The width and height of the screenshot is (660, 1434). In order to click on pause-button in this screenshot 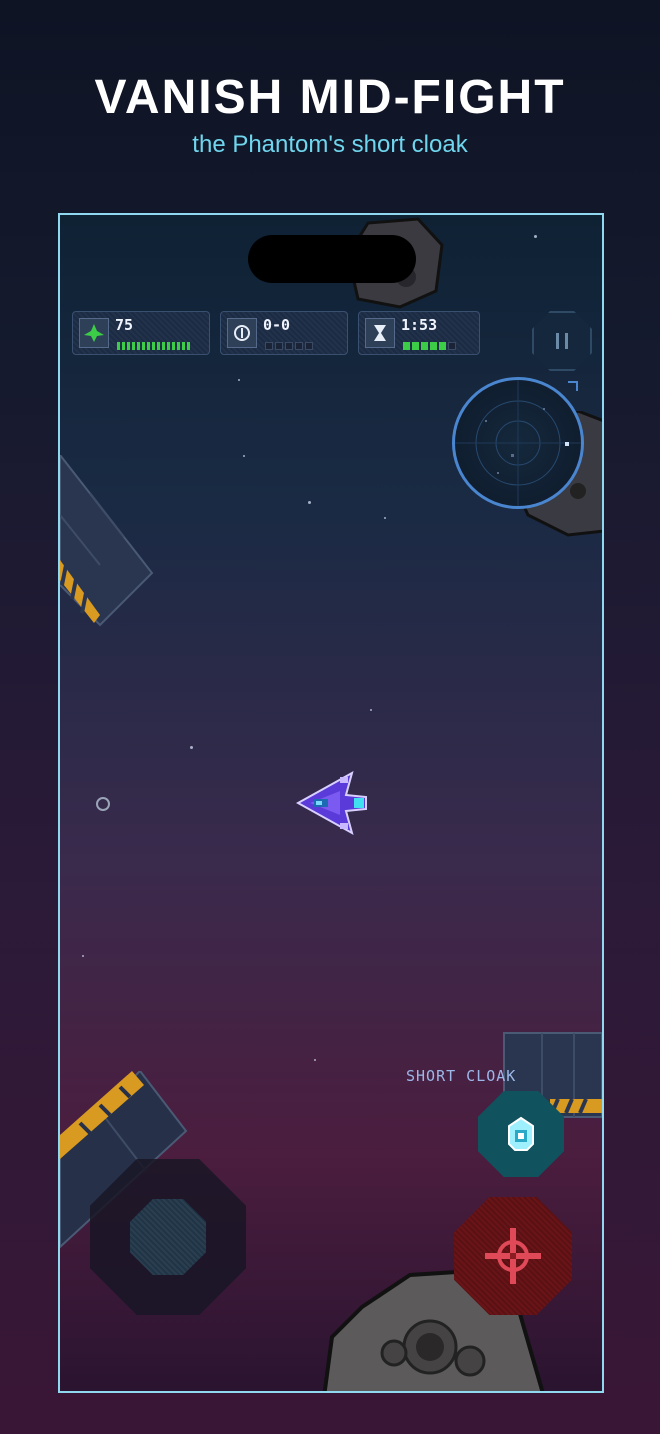, I will do `click(562, 341)`.